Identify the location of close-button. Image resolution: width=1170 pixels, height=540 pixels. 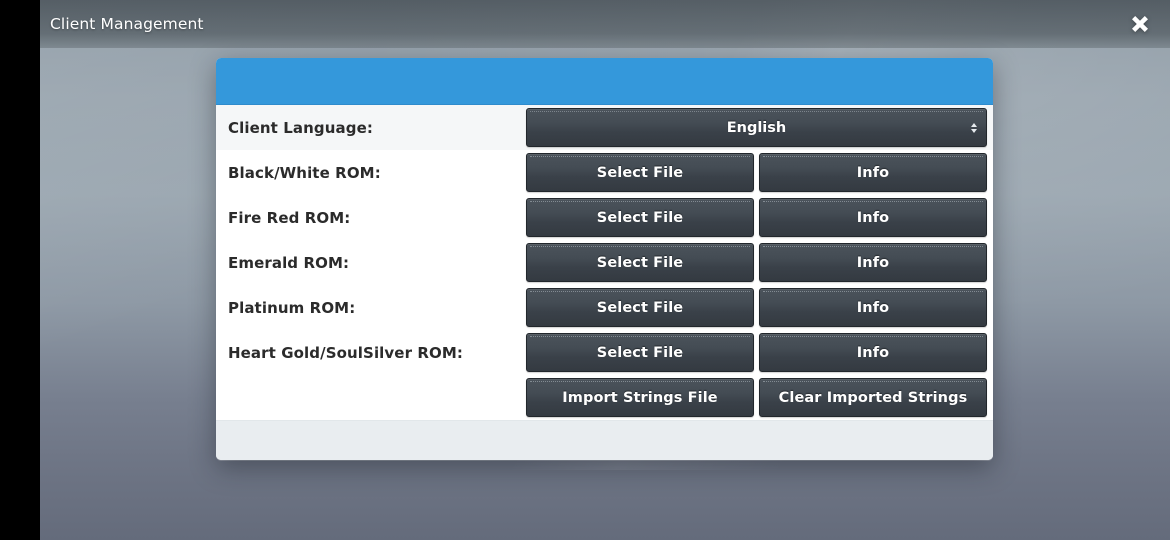
(1140, 24).